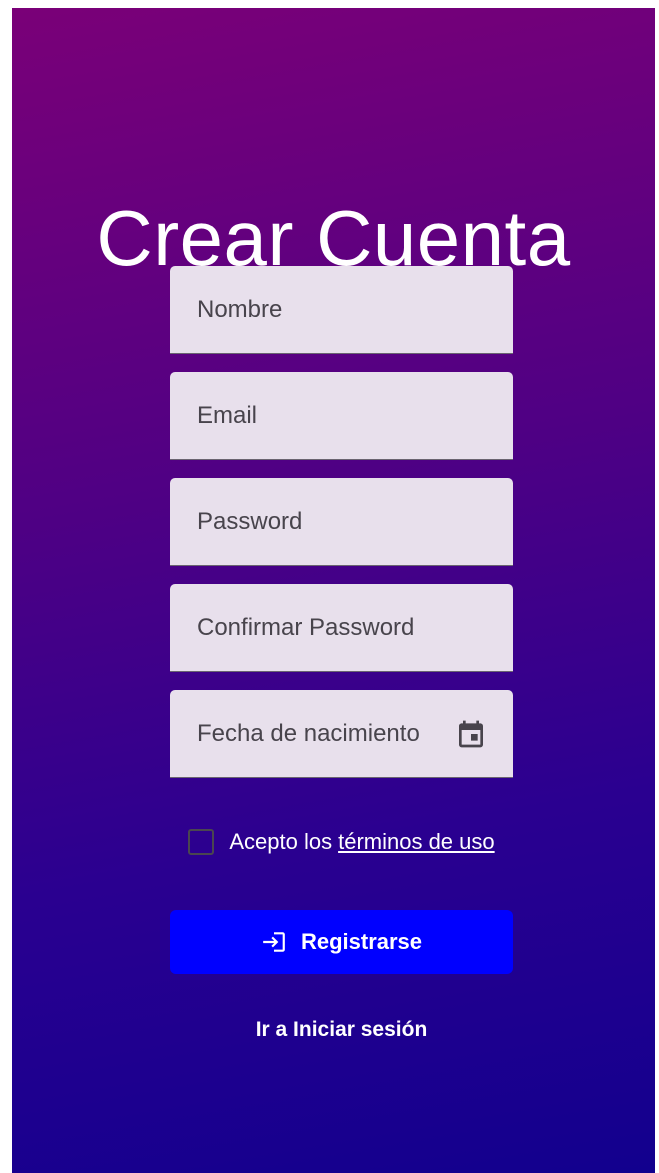 The width and height of the screenshot is (659, 1173). Describe the element at coordinates (274, 942) in the screenshot. I see `login-icon` at that location.